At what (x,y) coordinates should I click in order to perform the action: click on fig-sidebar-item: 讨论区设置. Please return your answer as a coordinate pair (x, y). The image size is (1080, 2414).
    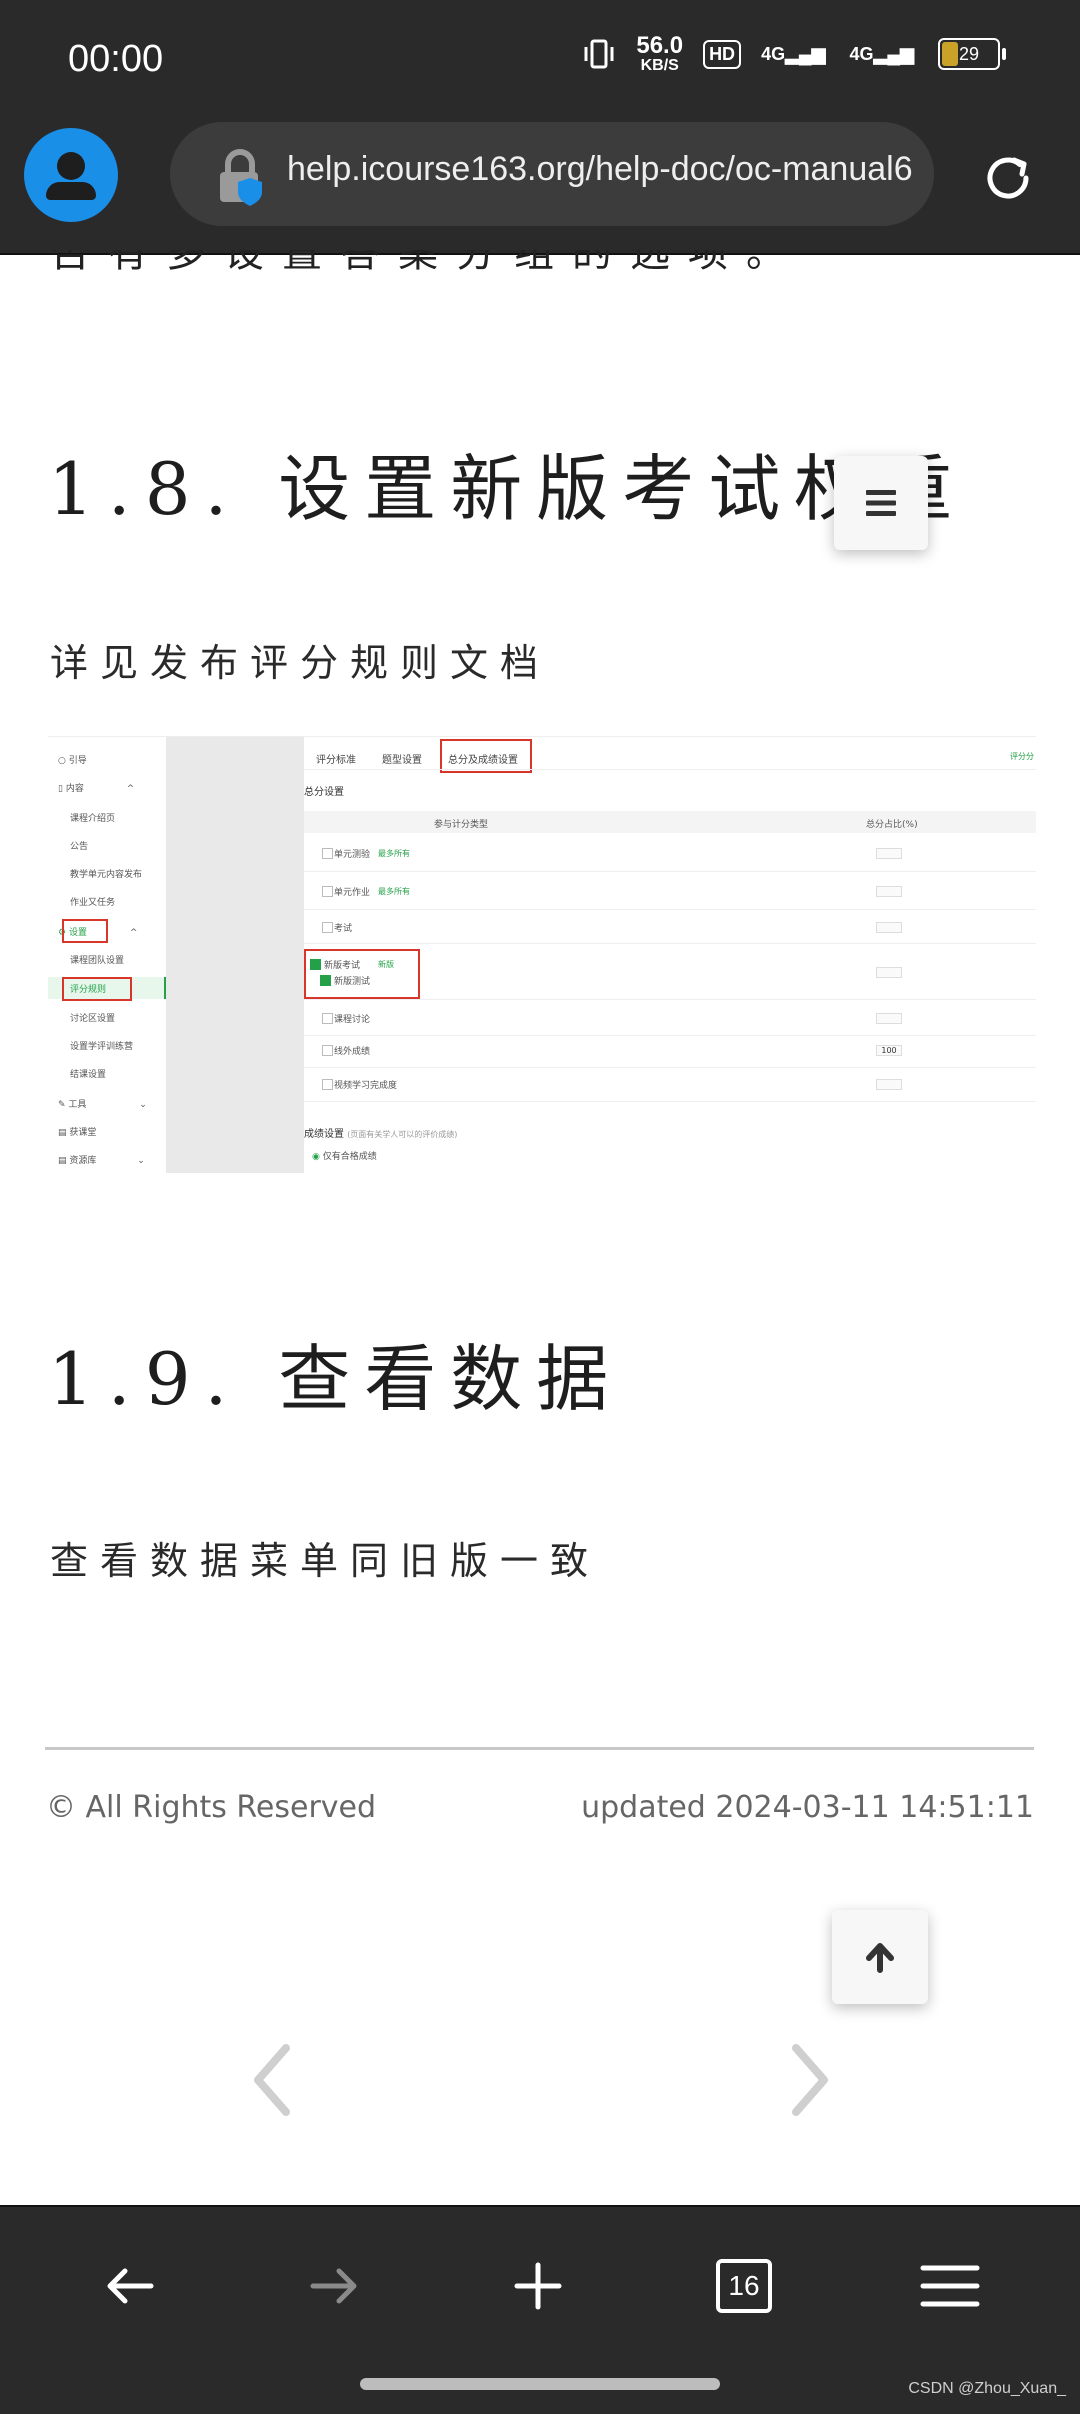
    Looking at the image, I should click on (93, 1019).